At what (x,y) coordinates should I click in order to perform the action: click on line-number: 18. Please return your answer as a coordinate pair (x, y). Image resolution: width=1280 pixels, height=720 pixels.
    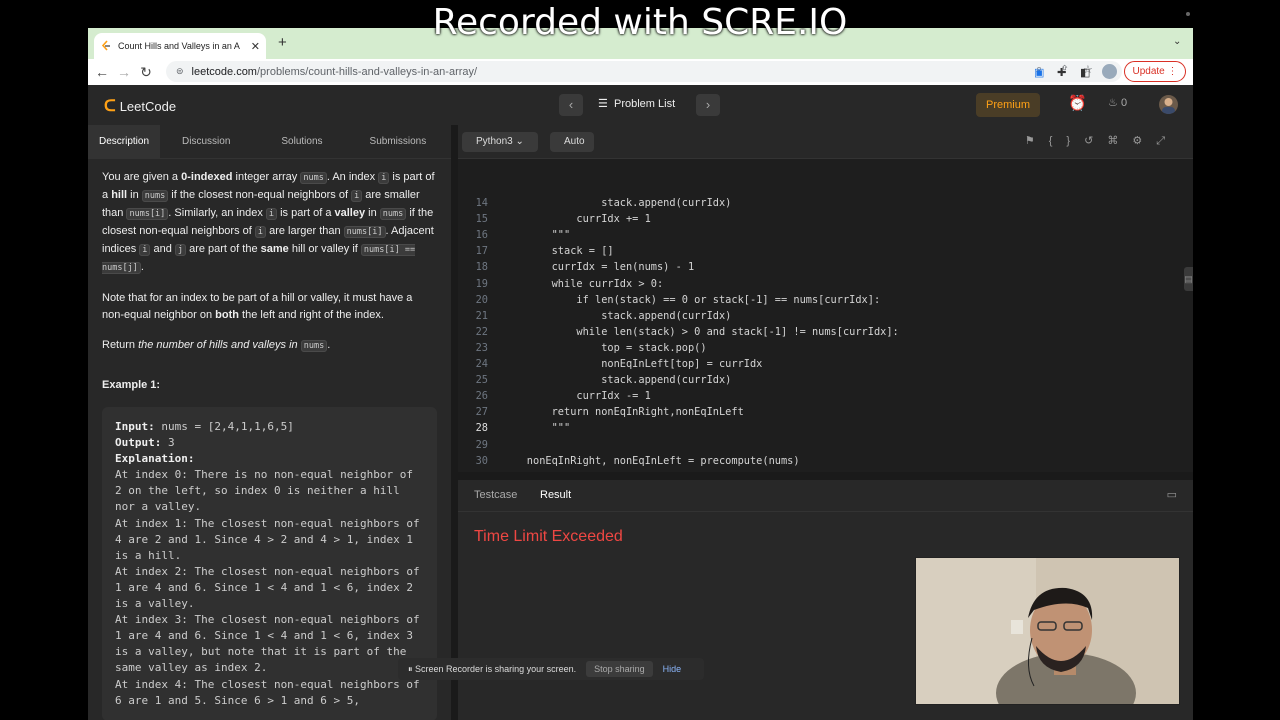
    Looking at the image, I should click on (481, 267).